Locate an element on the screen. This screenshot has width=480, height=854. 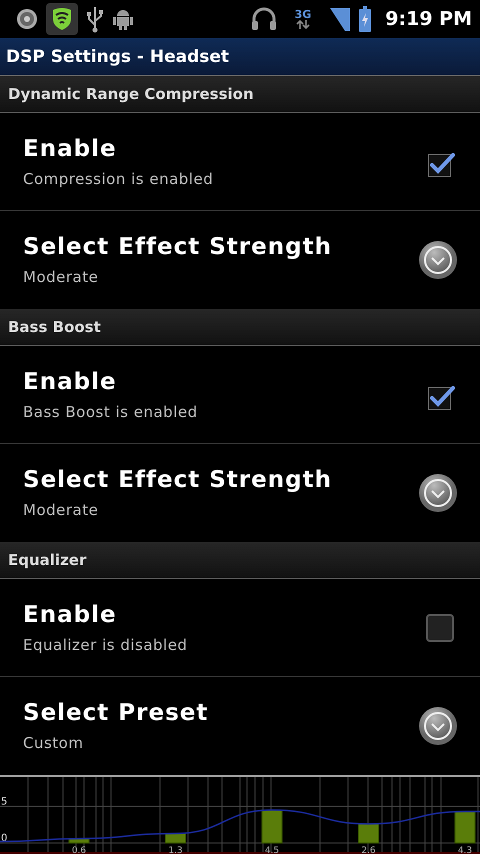
bar-value-label: 0.6 is located at coordinates (79, 850).